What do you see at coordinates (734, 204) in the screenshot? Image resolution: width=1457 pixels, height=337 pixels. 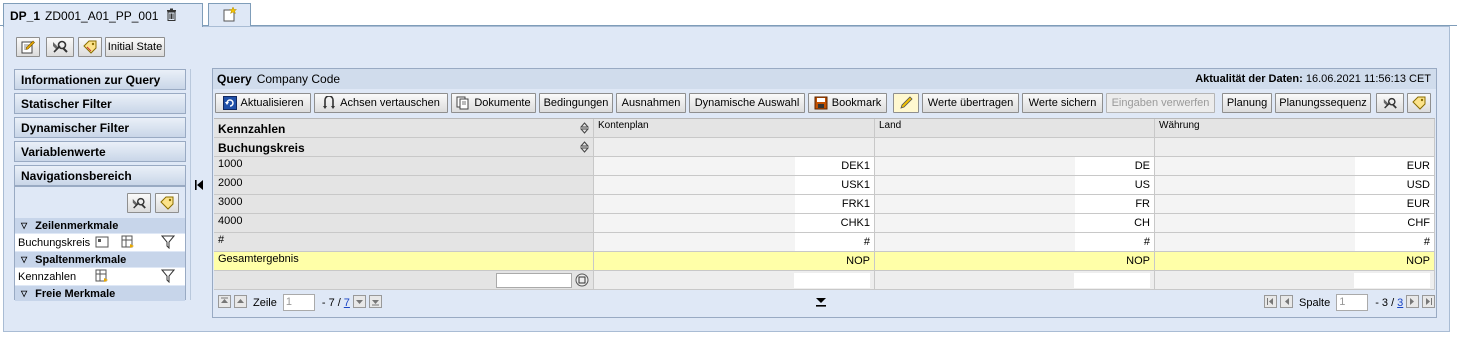 I see `table-value-cell: FRK1` at bounding box center [734, 204].